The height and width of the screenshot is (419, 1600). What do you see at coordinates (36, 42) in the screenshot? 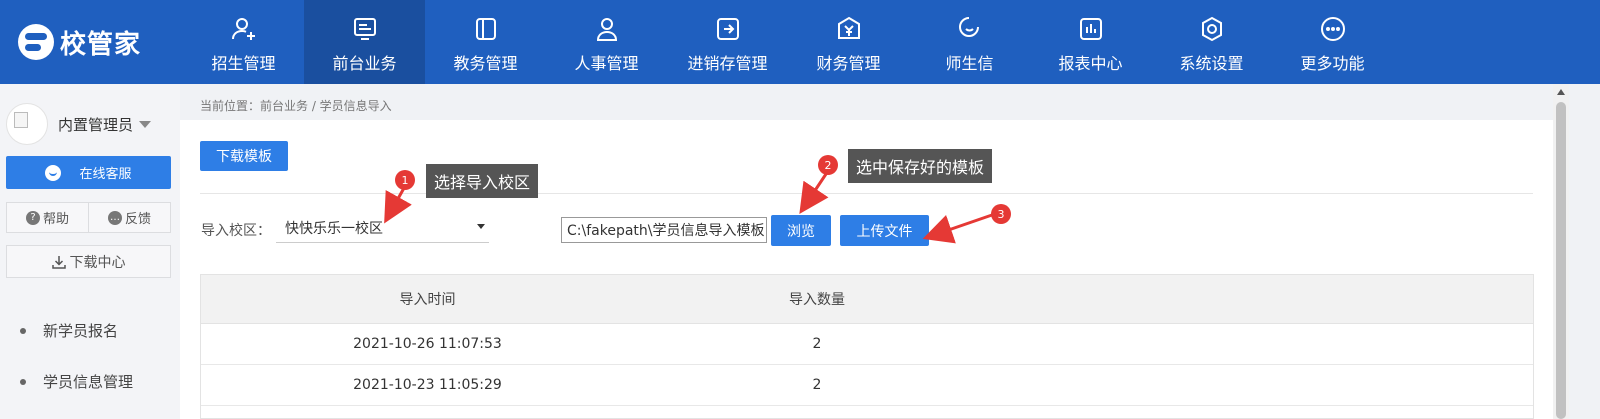
I see `logo-icon` at bounding box center [36, 42].